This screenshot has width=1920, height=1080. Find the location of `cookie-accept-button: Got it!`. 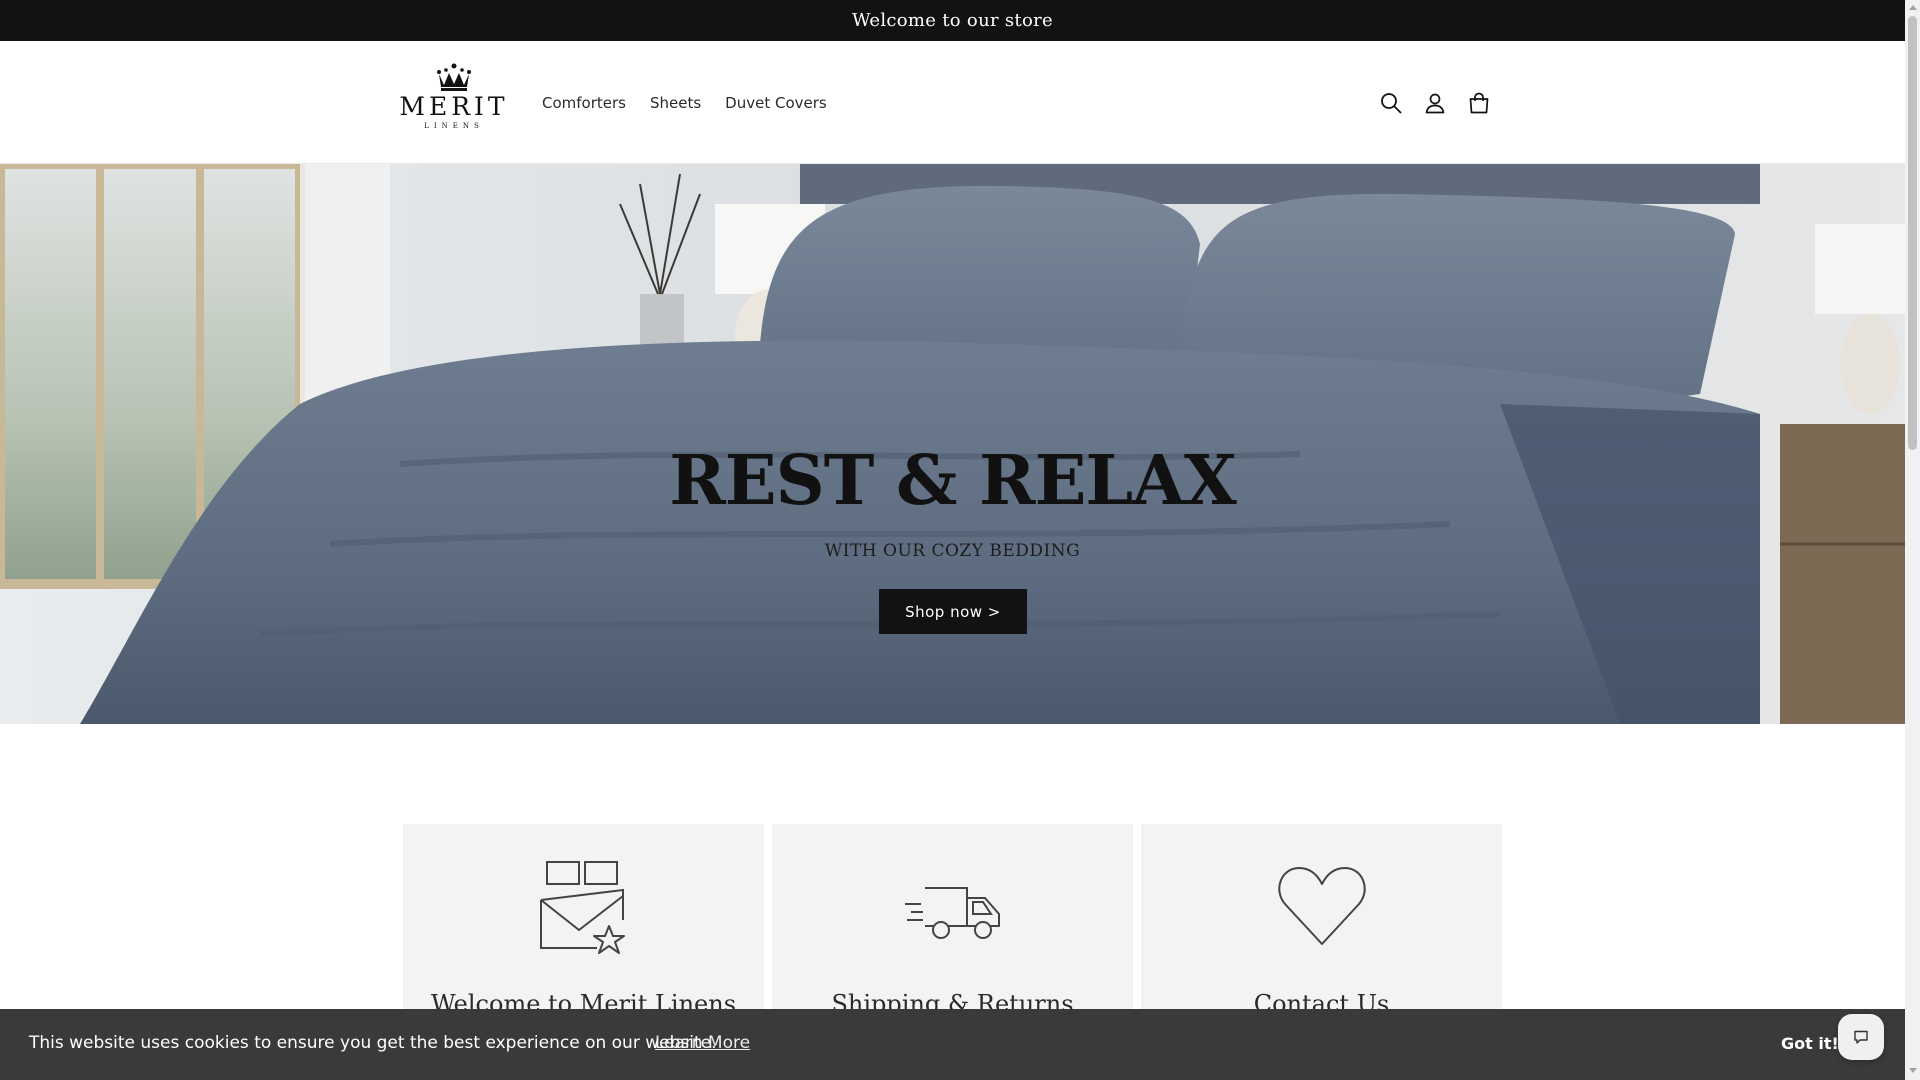

cookie-accept-button: Got it! is located at coordinates (1810, 1043).